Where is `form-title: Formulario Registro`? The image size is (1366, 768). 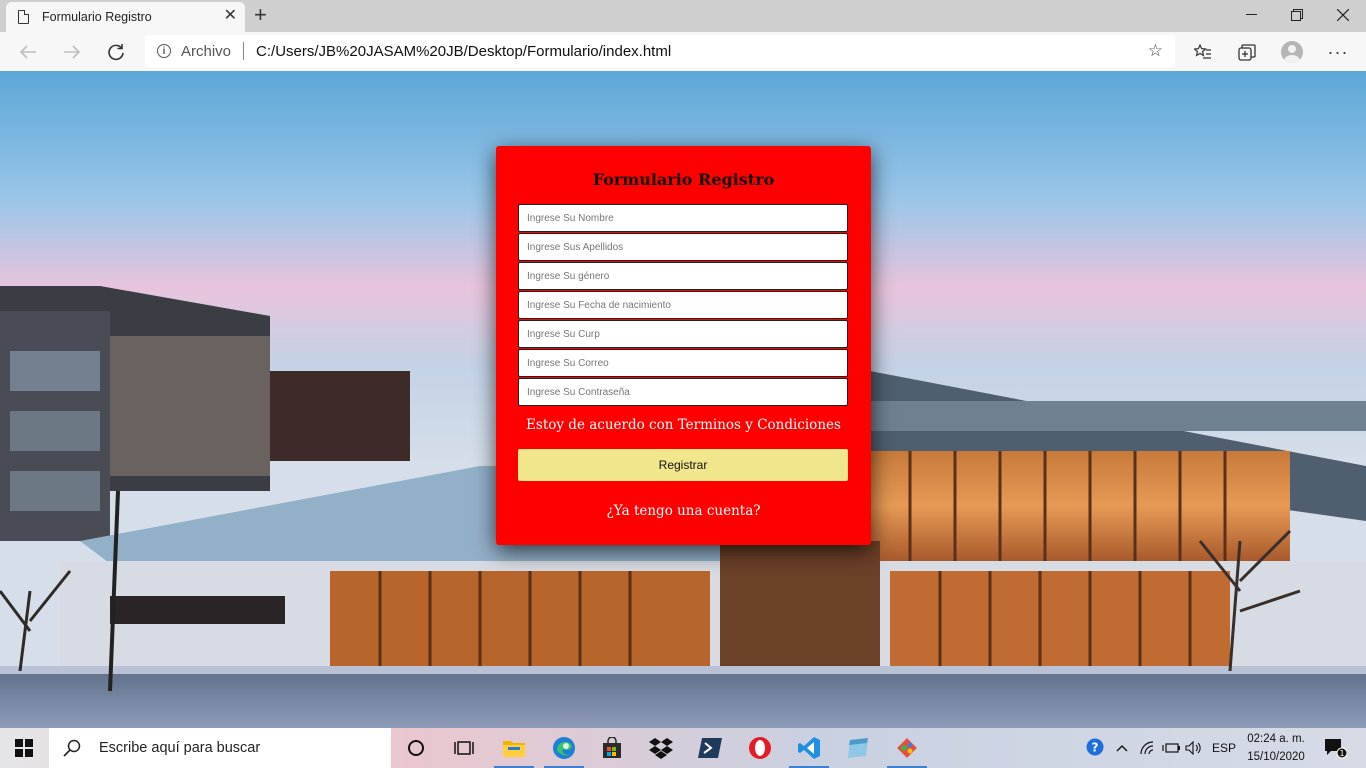
form-title: Formulario Registro is located at coordinates (683, 179).